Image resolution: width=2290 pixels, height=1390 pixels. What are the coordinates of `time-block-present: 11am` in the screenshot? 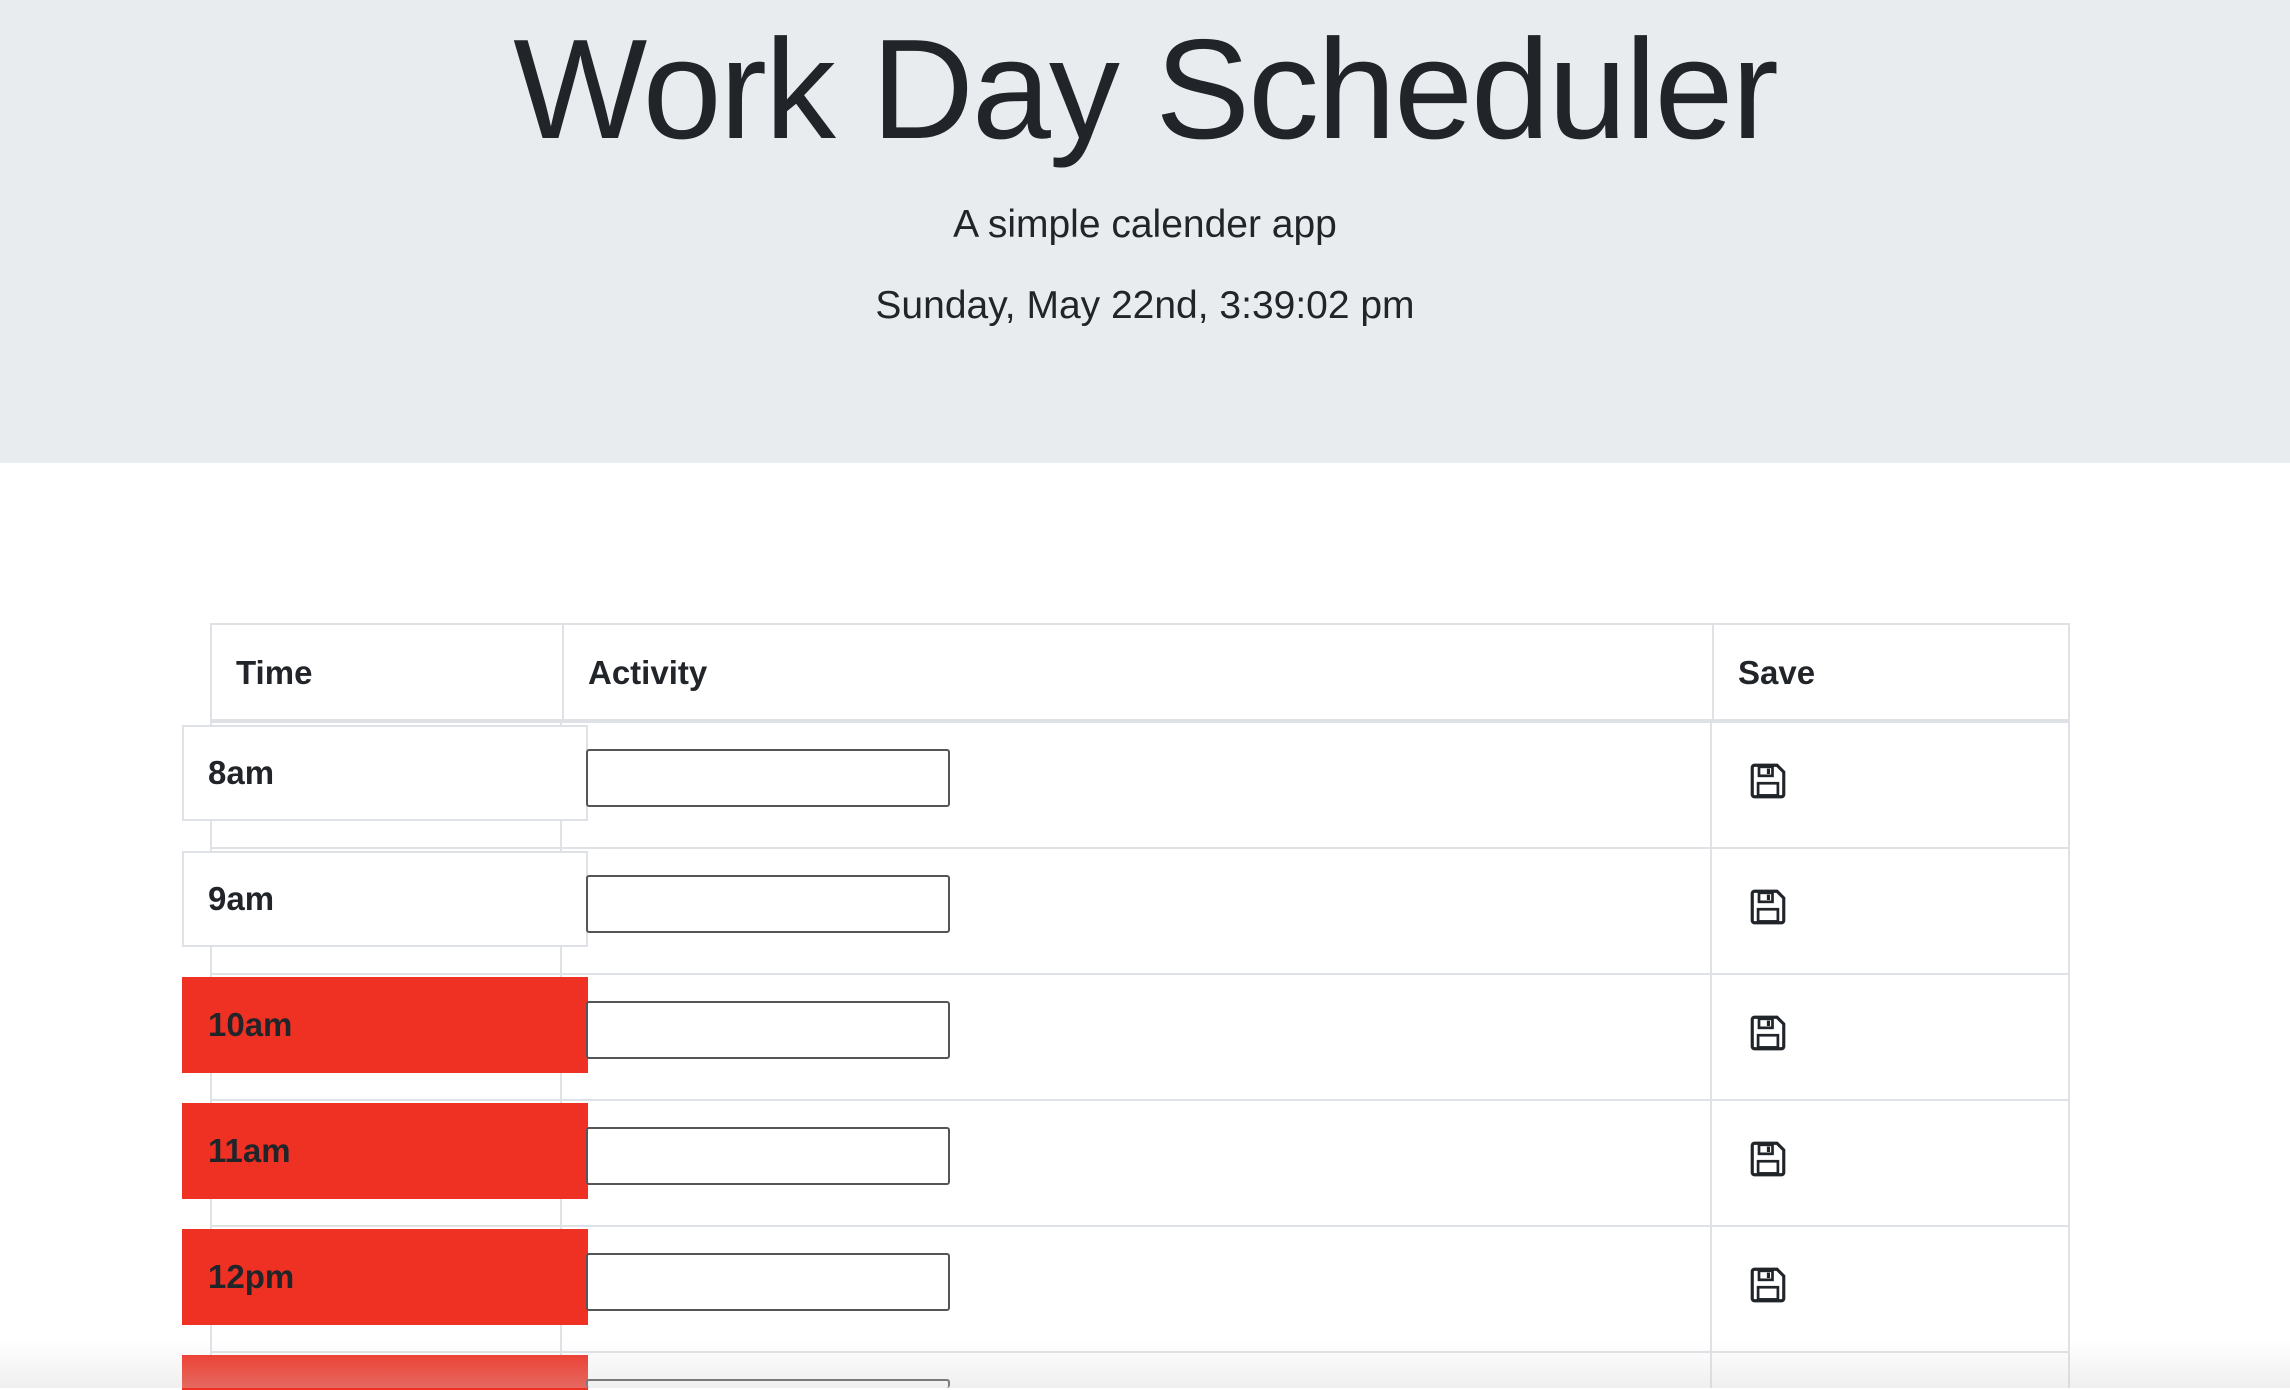 It's located at (385, 1151).